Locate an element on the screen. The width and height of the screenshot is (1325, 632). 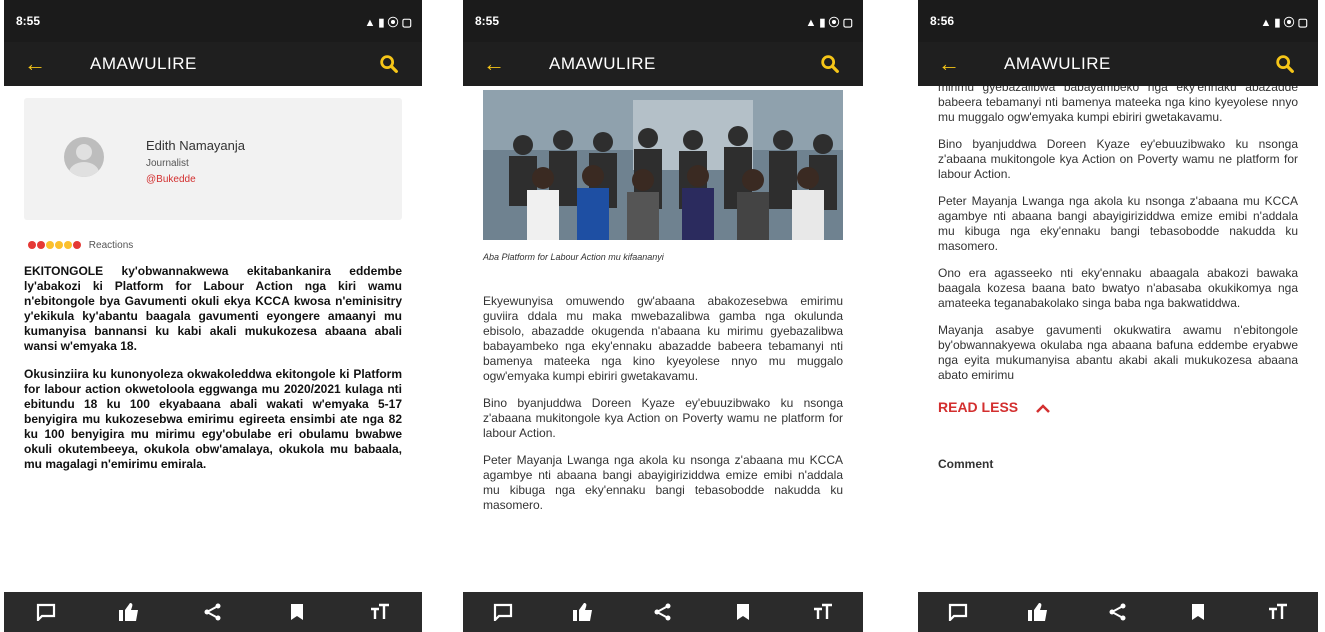
reaction-laugh-icon is located at coordinates (50, 245).